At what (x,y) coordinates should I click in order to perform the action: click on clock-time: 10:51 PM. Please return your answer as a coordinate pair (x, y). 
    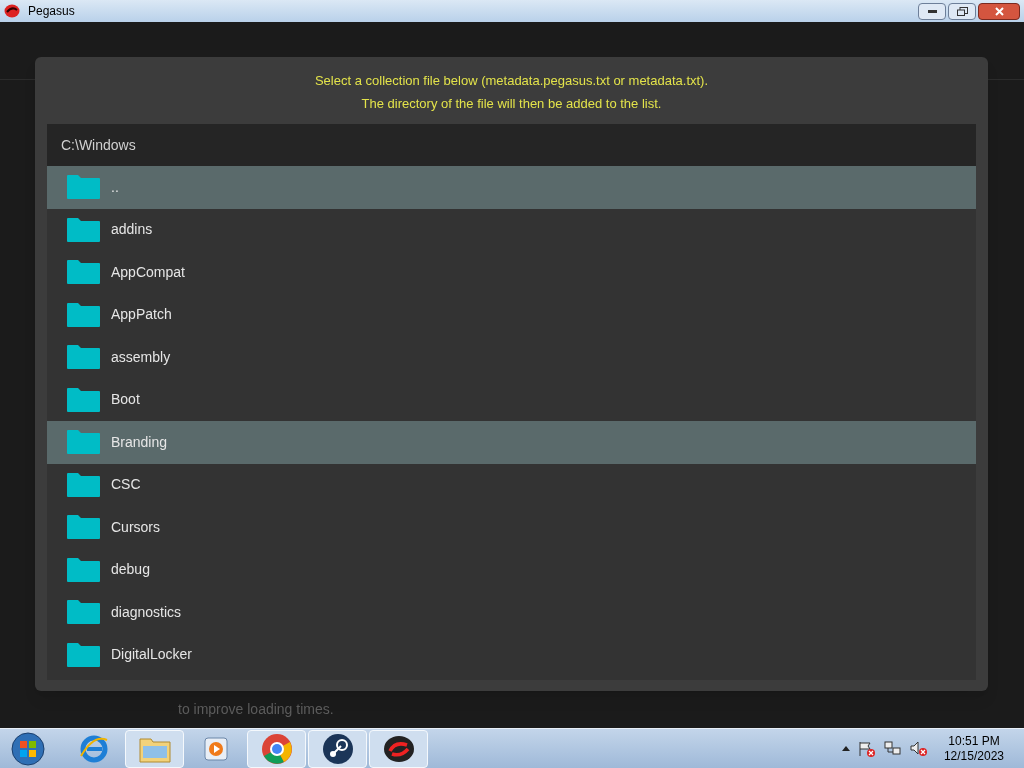
    Looking at the image, I should click on (974, 741).